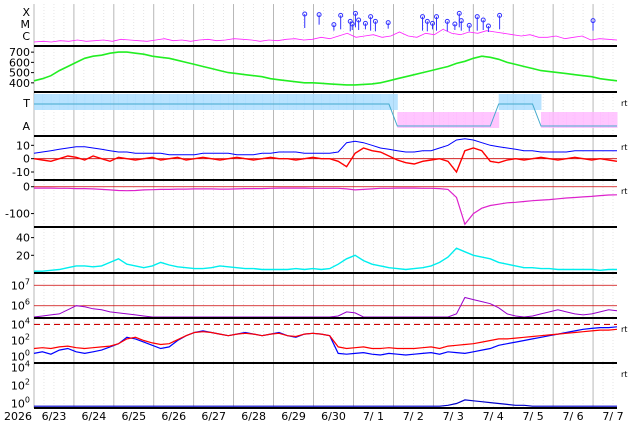 Image resolution: width=634 pixels, height=428 pixels. What do you see at coordinates (20, 305) in the screenshot?
I see `y-tick-label: 106` at bounding box center [20, 305].